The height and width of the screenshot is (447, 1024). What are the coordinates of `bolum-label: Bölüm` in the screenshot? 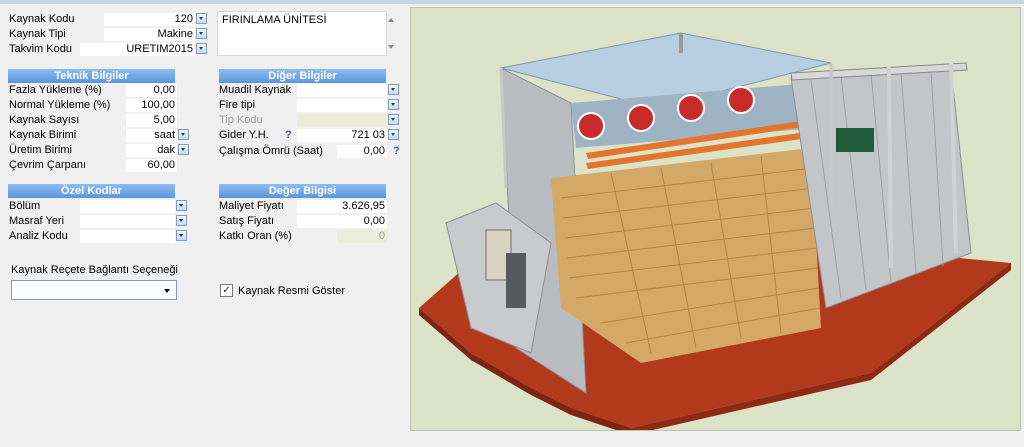 It's located at (25, 206).